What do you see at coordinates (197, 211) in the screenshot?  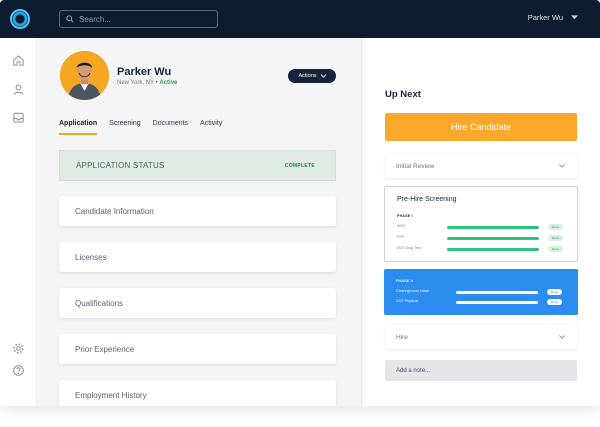 I see `section-candidate-information: Candidate Information` at bounding box center [197, 211].